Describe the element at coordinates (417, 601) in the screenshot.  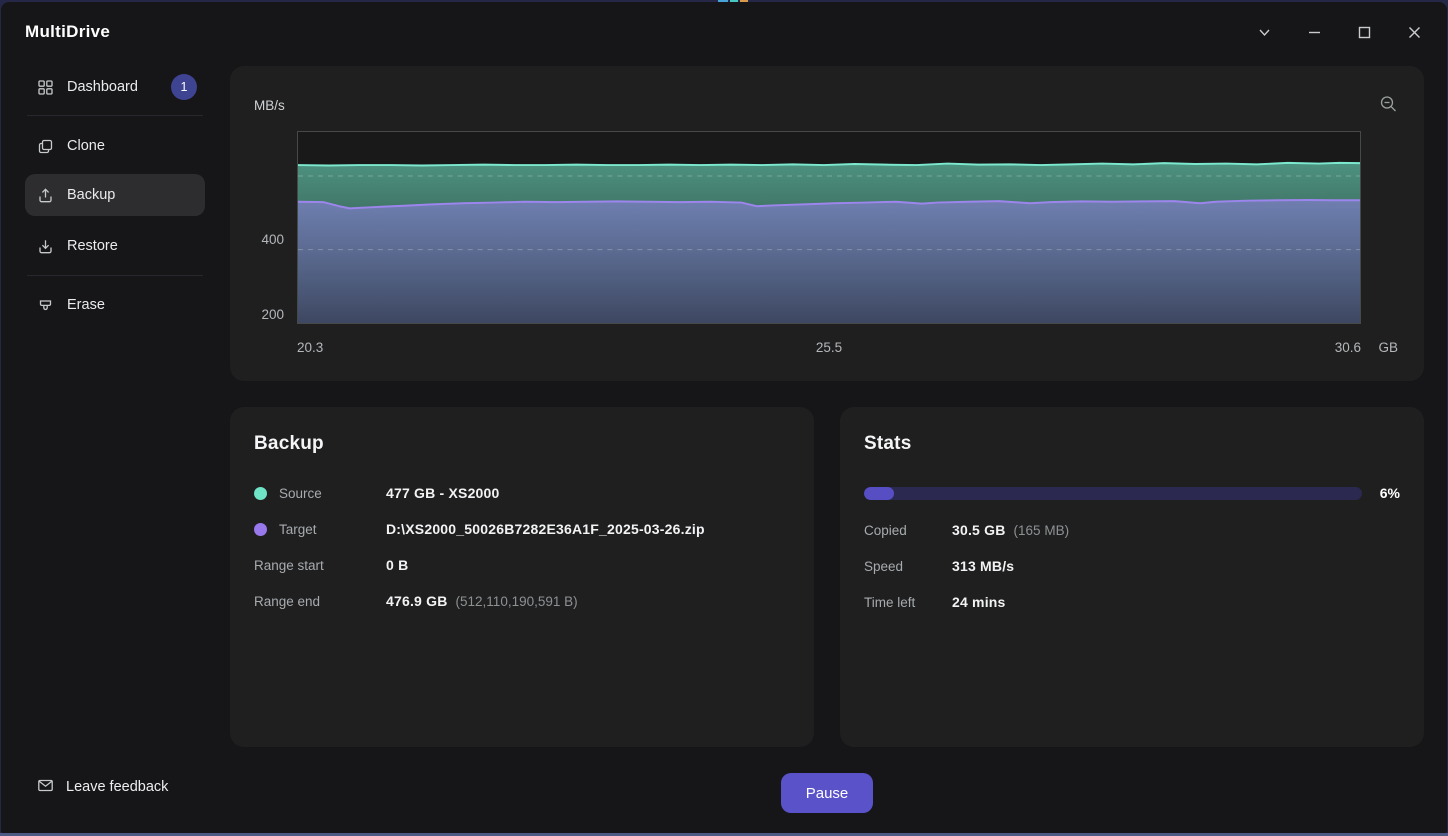
I see `range-end-value: 476.9 GB` at that location.